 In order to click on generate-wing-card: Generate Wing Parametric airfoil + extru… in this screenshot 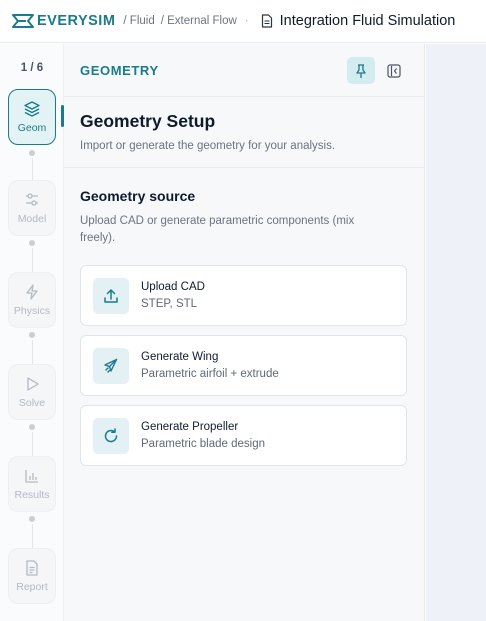, I will do `click(243, 365)`.